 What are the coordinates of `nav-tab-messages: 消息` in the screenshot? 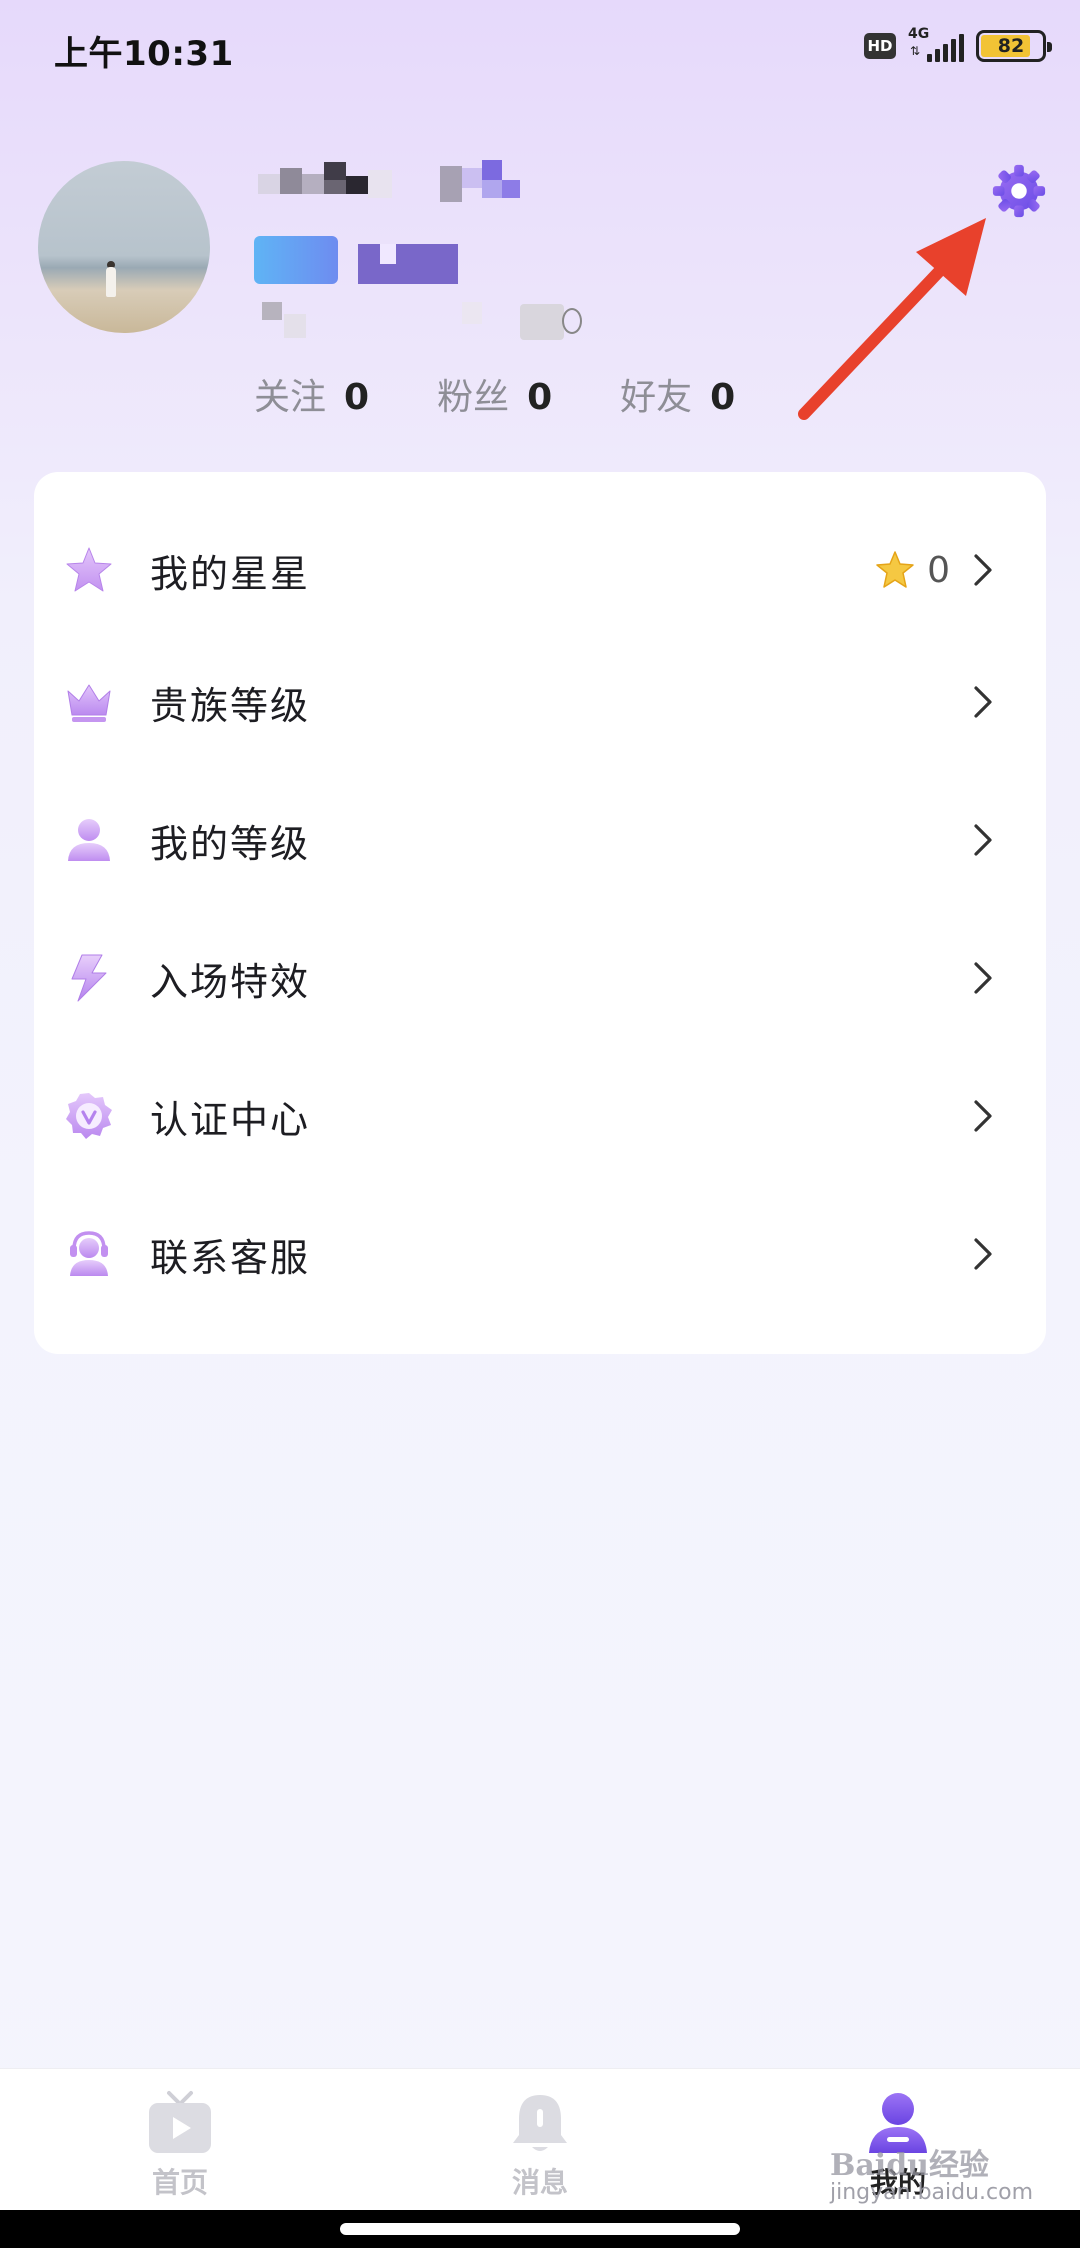 It's located at (540, 2145).